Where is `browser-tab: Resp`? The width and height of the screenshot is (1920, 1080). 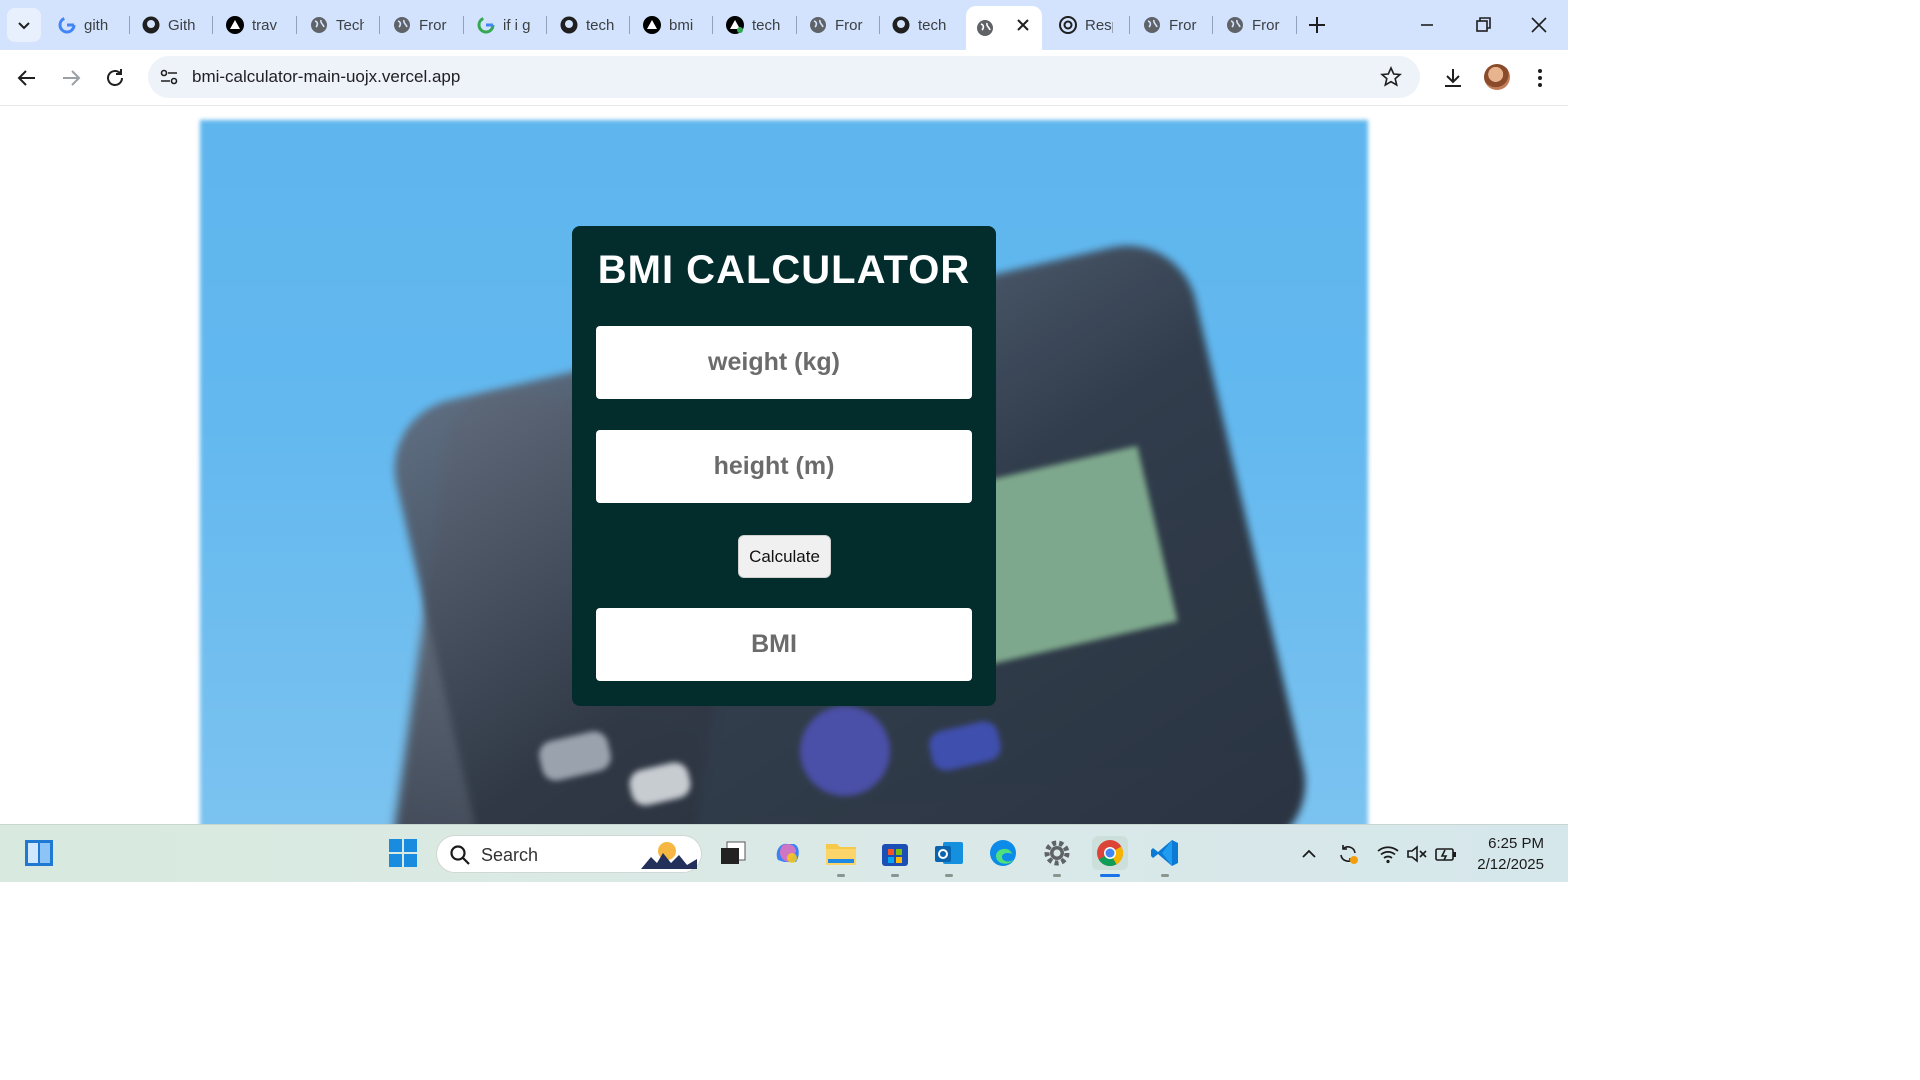 browser-tab: Resp is located at coordinates (1091, 25).